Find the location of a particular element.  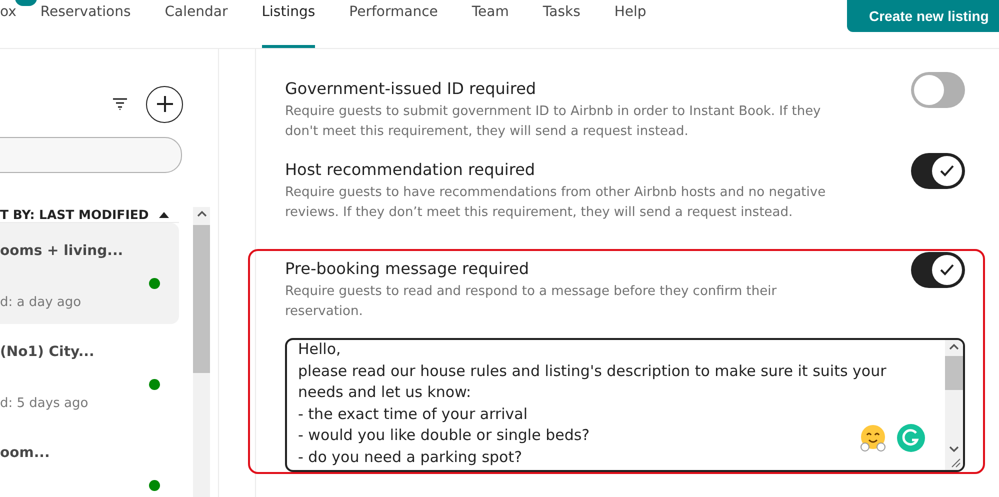

last-modified-text: d: 5 days ago is located at coordinates (45, 404).